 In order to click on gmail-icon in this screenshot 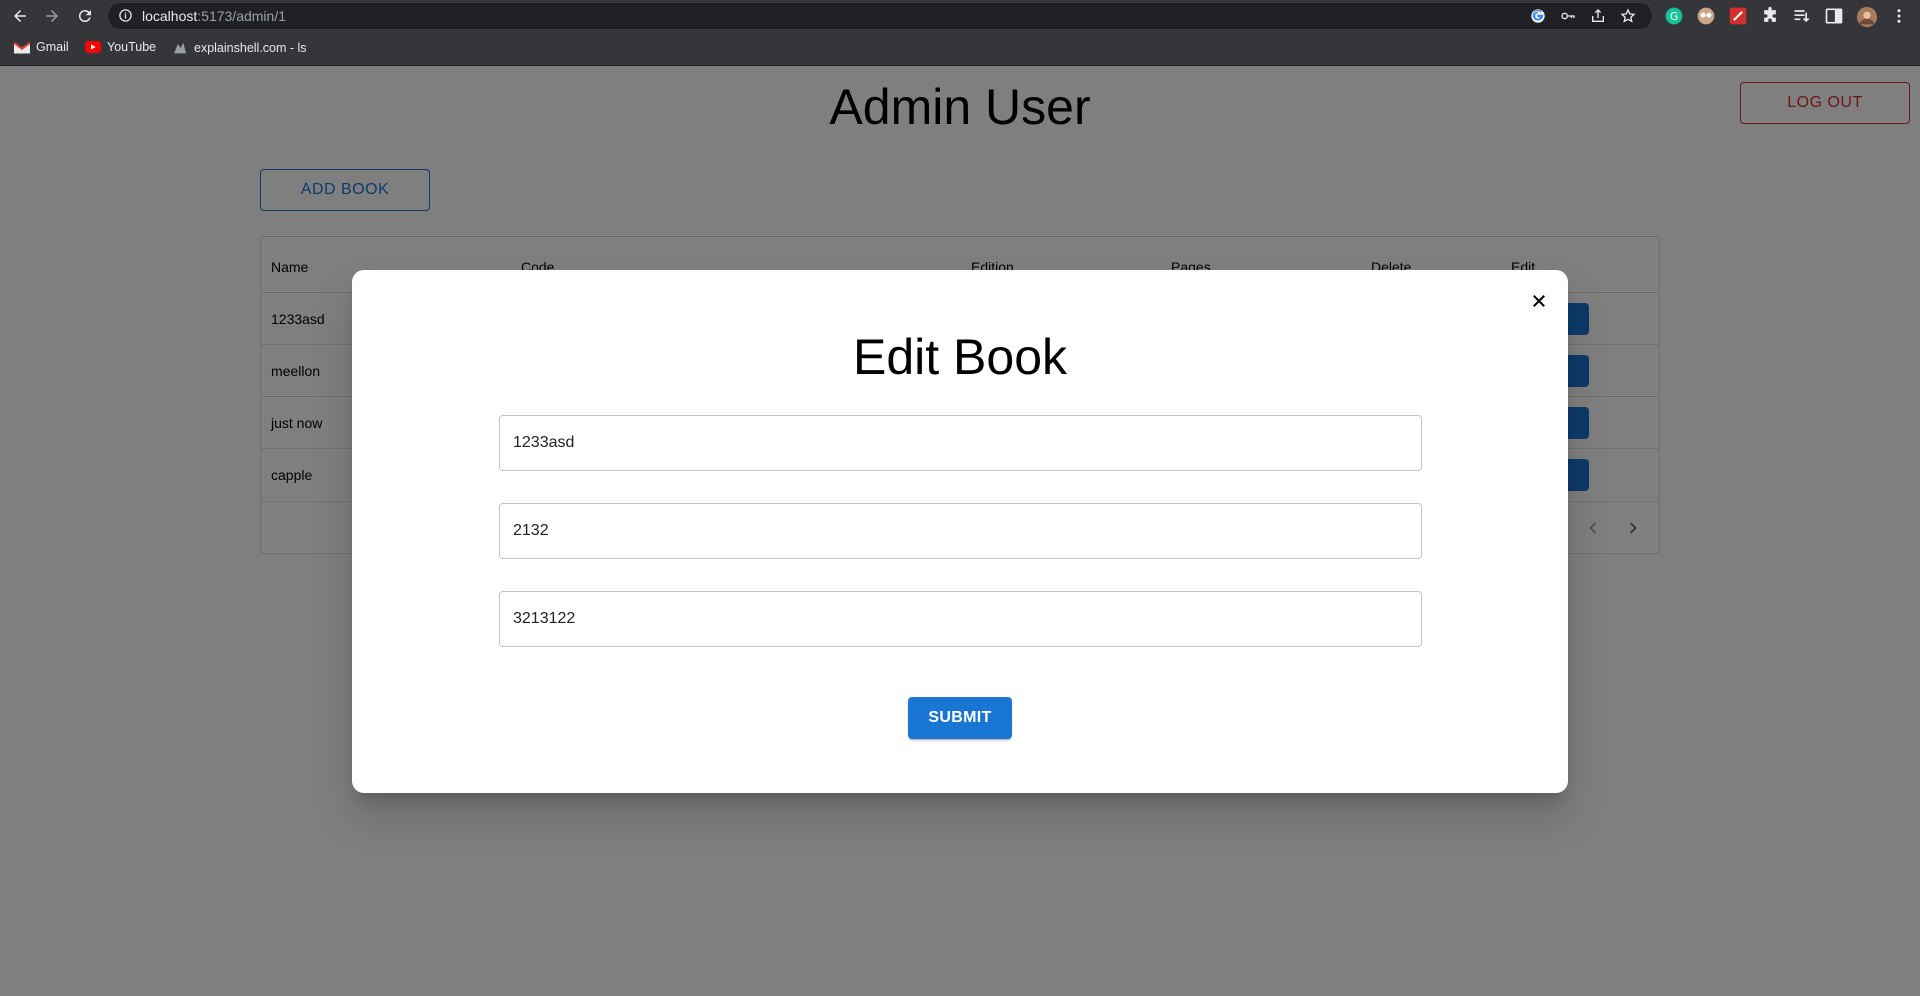, I will do `click(22, 47)`.